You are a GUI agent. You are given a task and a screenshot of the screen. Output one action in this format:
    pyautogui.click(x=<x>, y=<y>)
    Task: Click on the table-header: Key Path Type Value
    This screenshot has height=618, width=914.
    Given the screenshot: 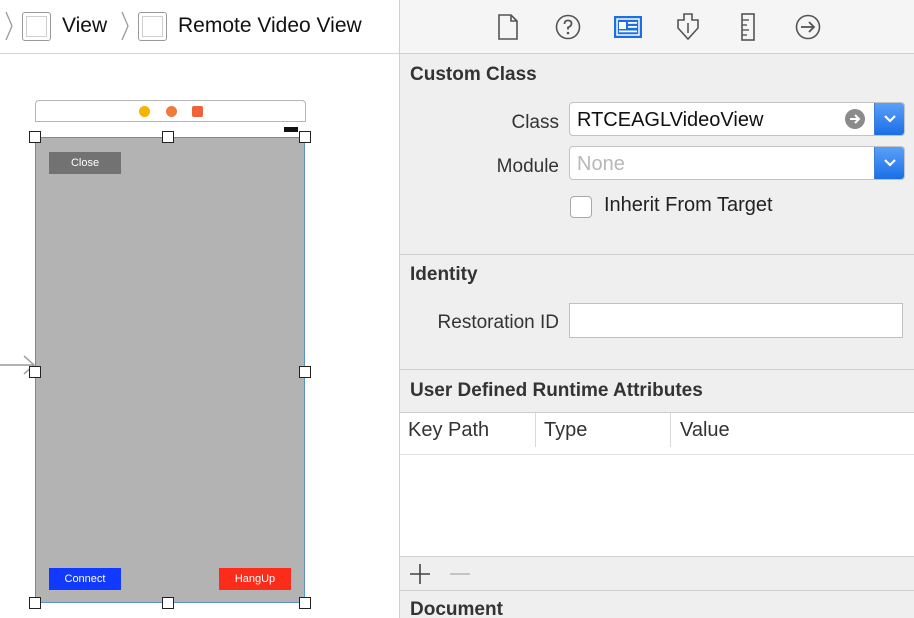 What is the action you would take?
    pyautogui.click(x=657, y=434)
    